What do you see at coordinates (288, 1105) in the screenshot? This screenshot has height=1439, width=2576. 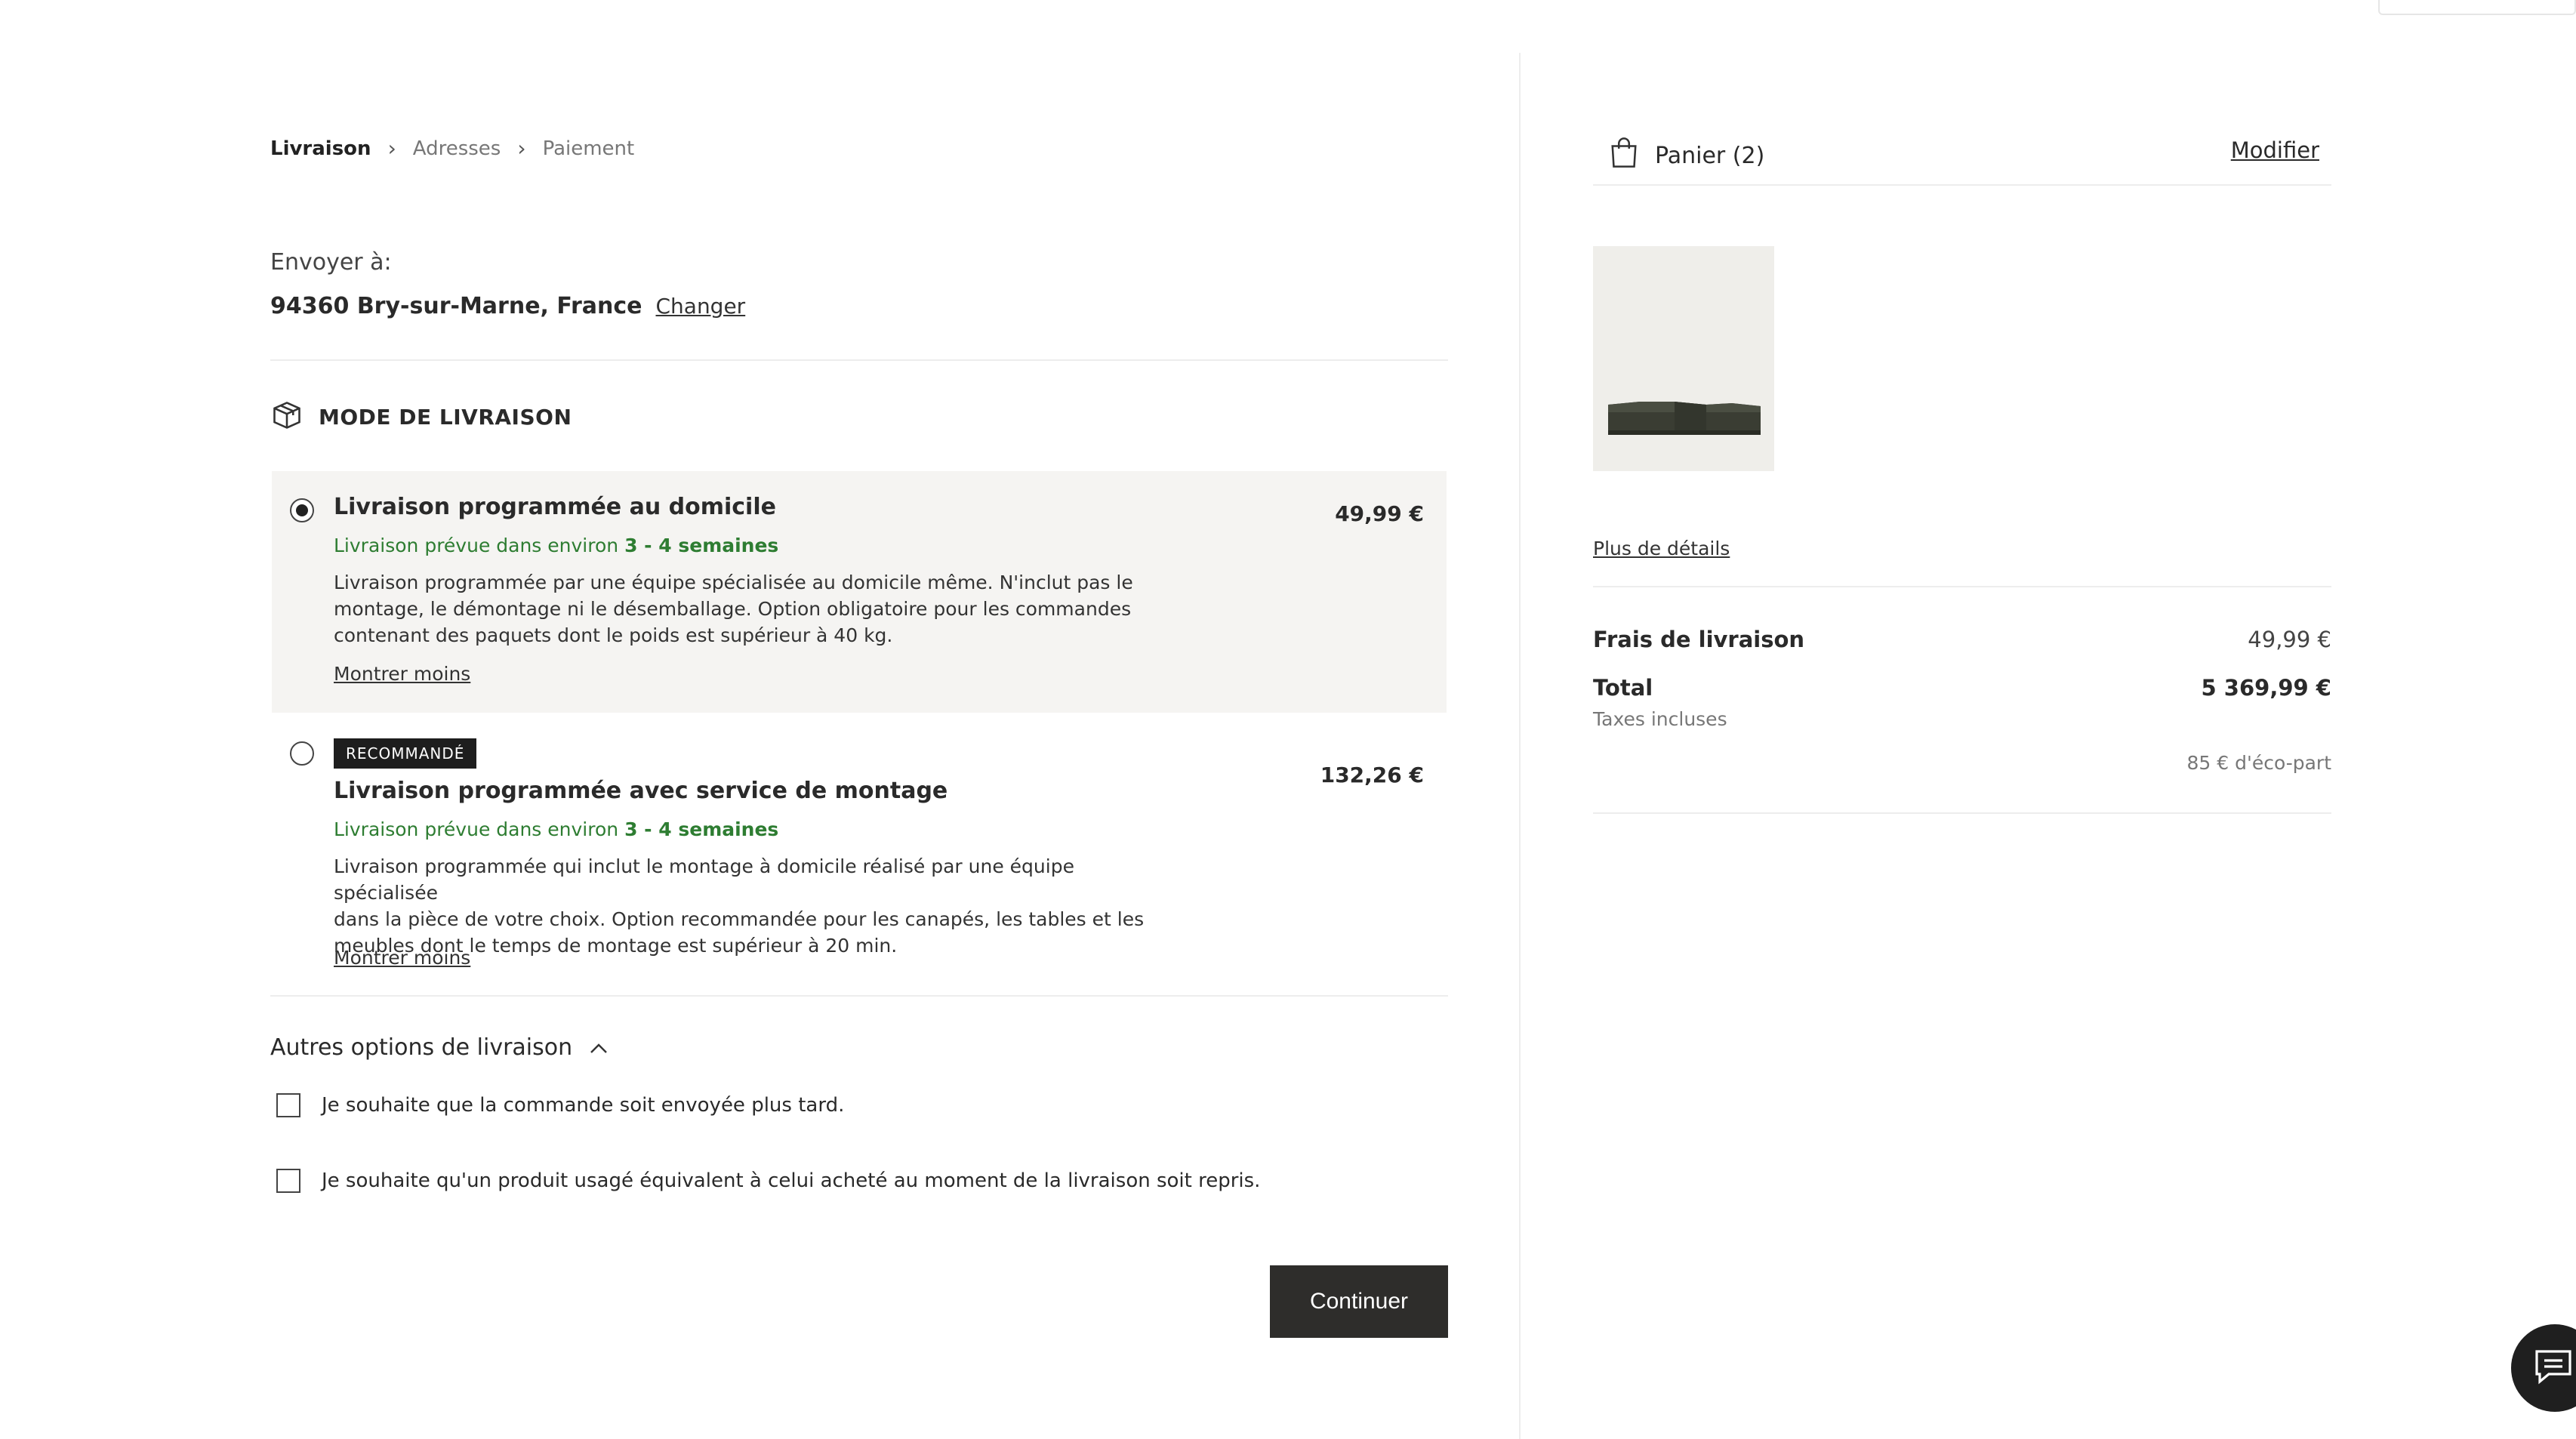 I see `send-later-checkbox` at bounding box center [288, 1105].